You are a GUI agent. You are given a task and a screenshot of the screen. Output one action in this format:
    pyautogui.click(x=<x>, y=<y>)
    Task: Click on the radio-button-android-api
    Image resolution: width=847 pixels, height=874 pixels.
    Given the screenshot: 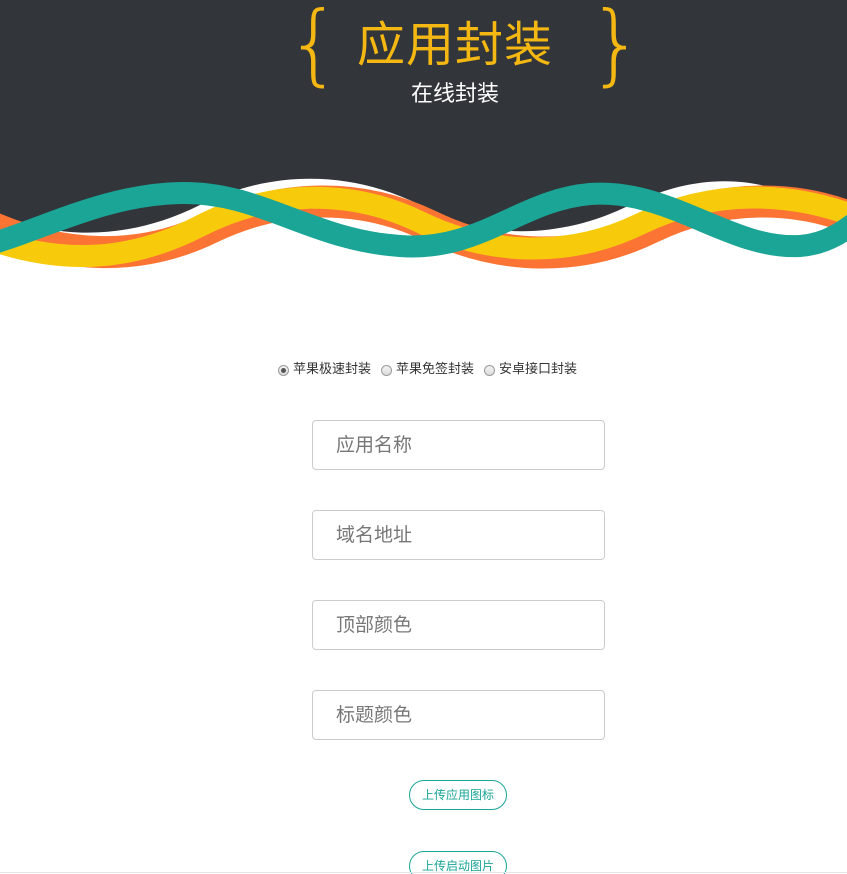 What is the action you would take?
    pyautogui.click(x=489, y=370)
    